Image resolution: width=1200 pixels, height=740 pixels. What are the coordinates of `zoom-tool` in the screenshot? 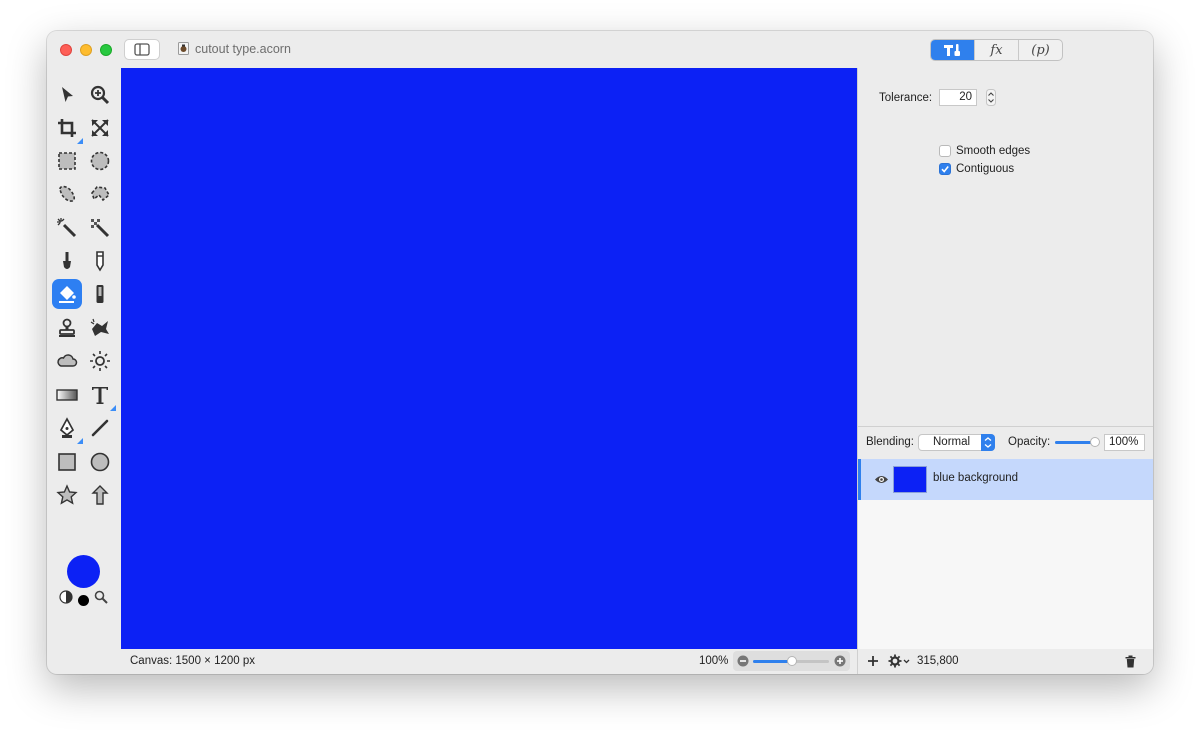 It's located at (100, 95).